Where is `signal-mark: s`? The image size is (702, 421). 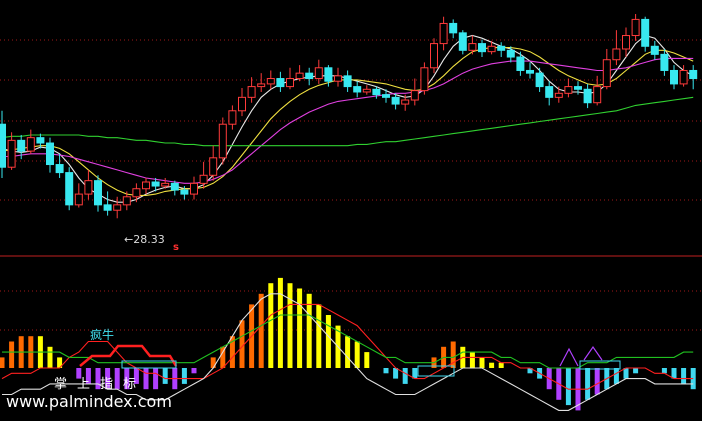 signal-mark: s is located at coordinates (176, 247).